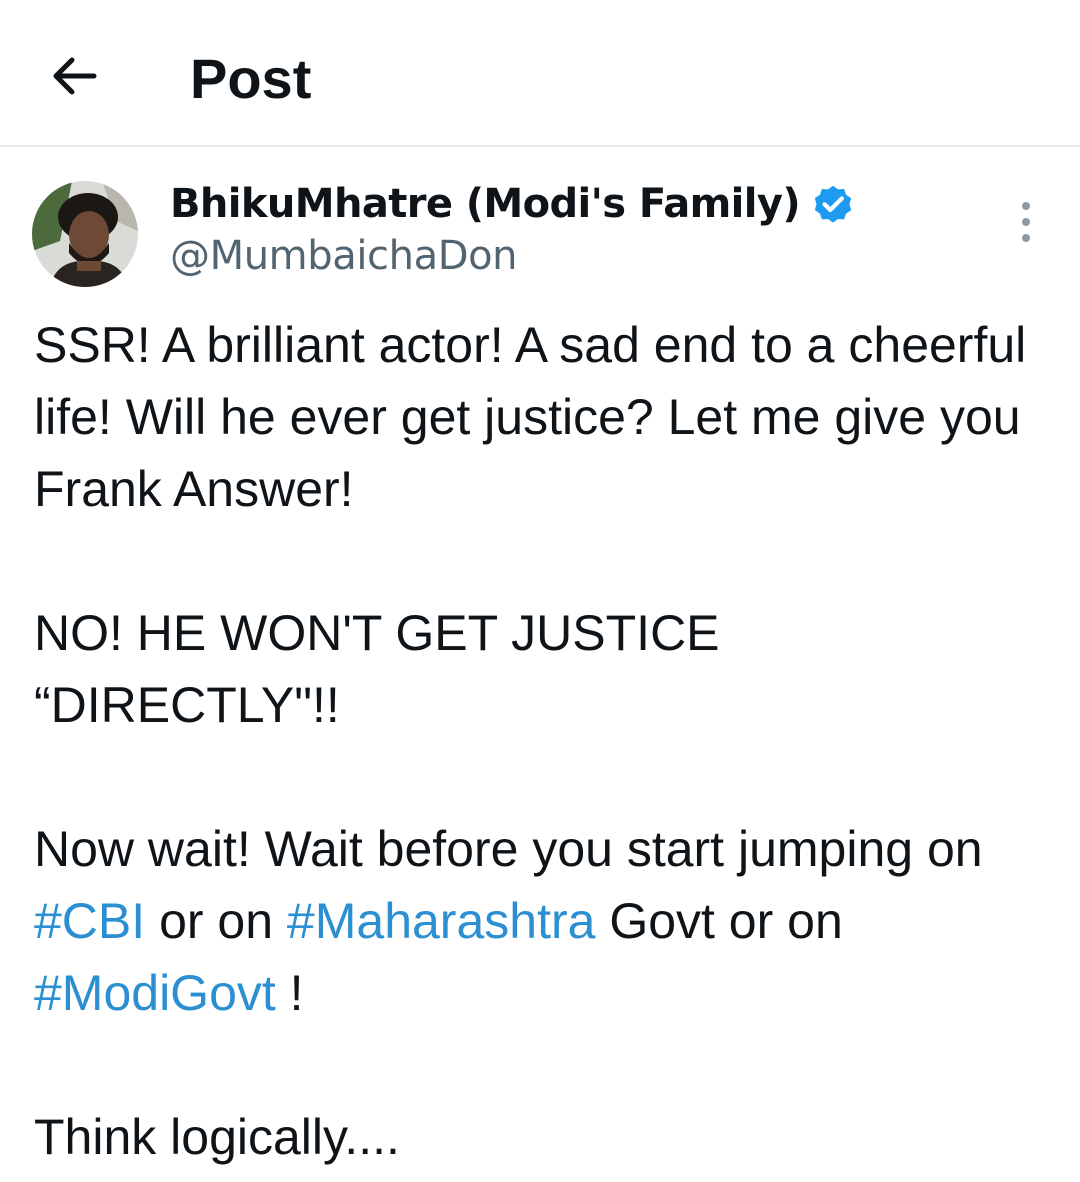 This screenshot has width=1080, height=1182. I want to click on author-handle: @MumbaichaDon, so click(344, 256).